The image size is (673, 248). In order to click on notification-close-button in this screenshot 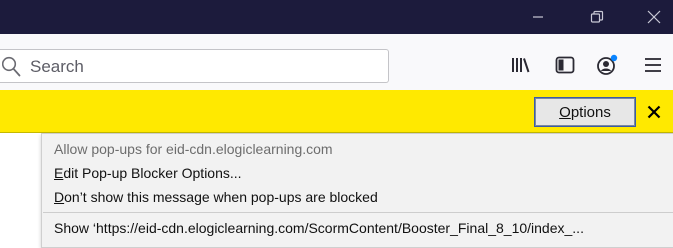, I will do `click(654, 112)`.